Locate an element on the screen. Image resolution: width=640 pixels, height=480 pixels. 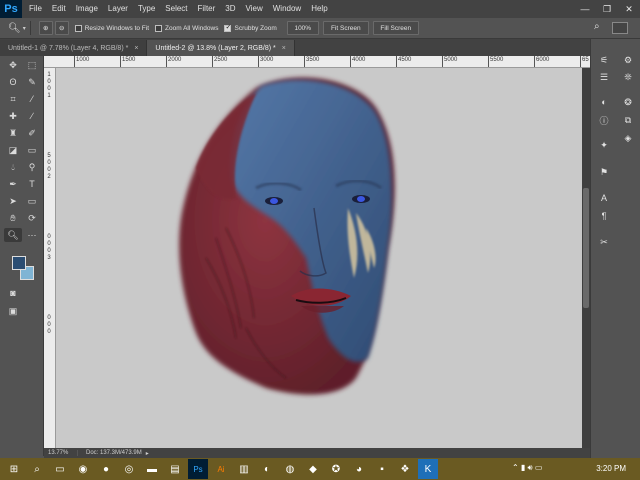
pen-tool-icon: ✒ is located at coordinates (13, 184).